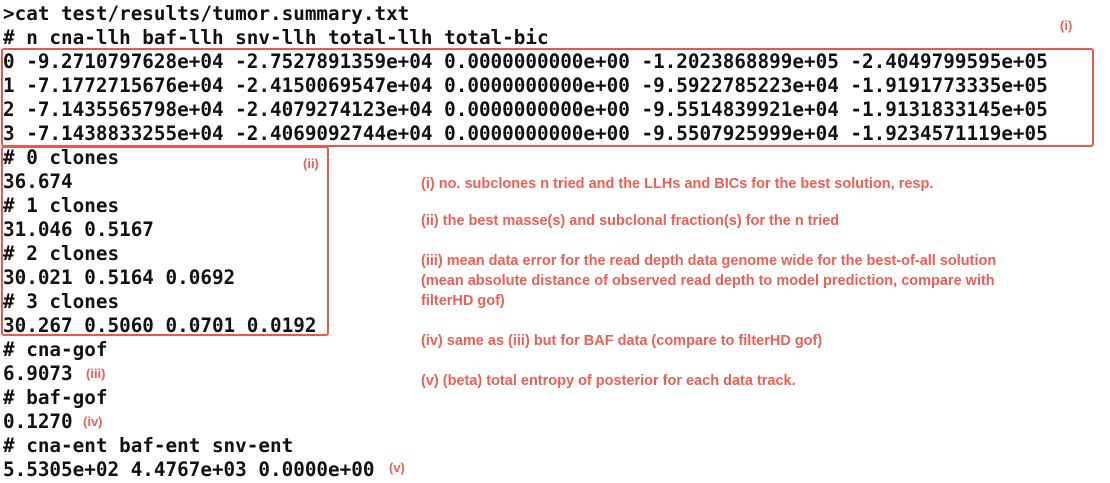 The image size is (1110, 483). I want to click on cna-gof-value: 6.9073, so click(38, 373).